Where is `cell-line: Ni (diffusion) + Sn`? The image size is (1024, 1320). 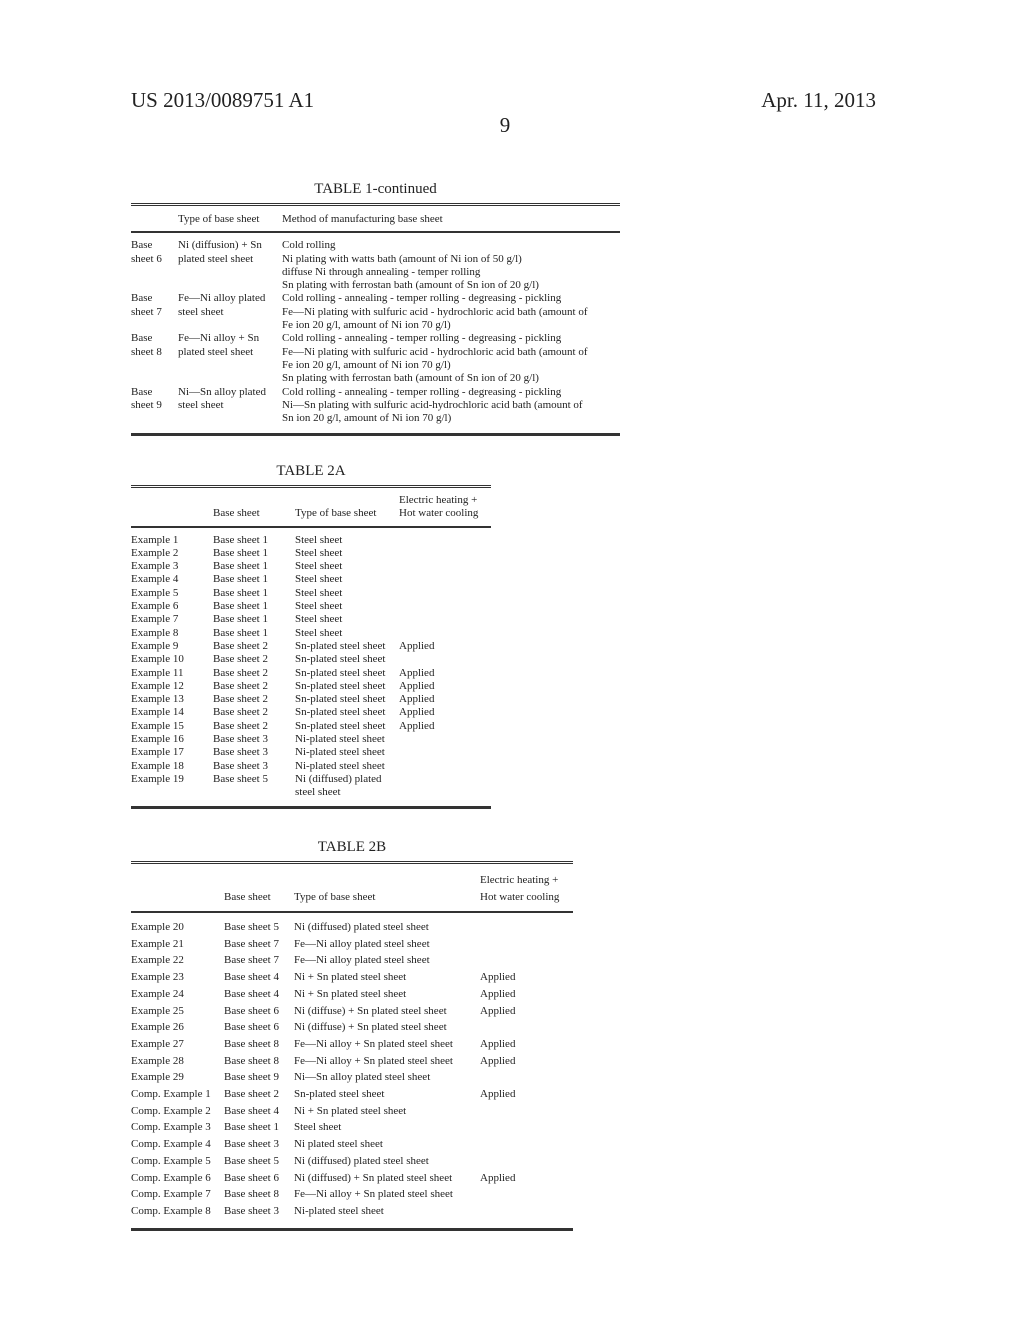
cell-line: Ni (diffusion) + Sn is located at coordinates (220, 245).